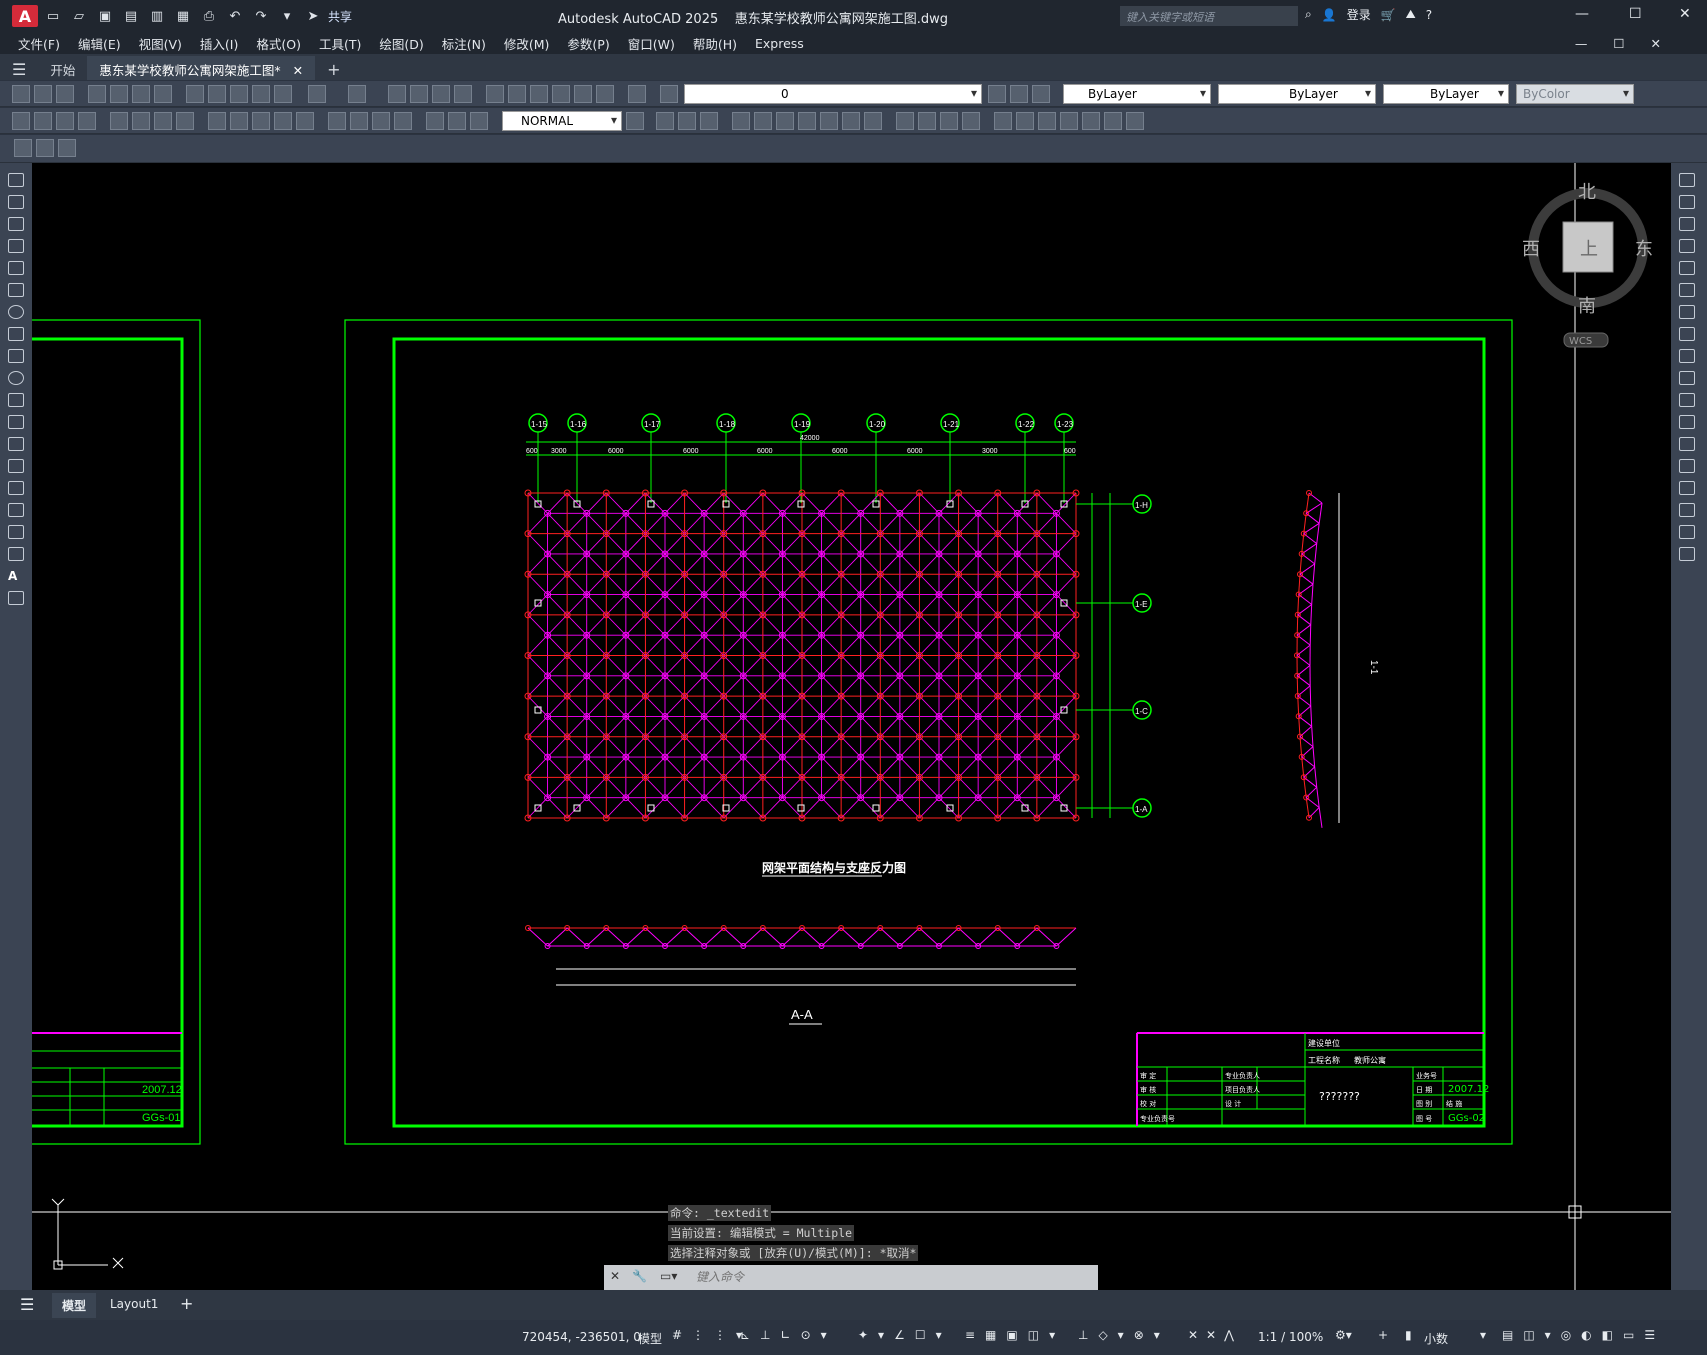  What do you see at coordinates (401, 43) in the screenshot?
I see `menu-draw: 绘图(D)` at bounding box center [401, 43].